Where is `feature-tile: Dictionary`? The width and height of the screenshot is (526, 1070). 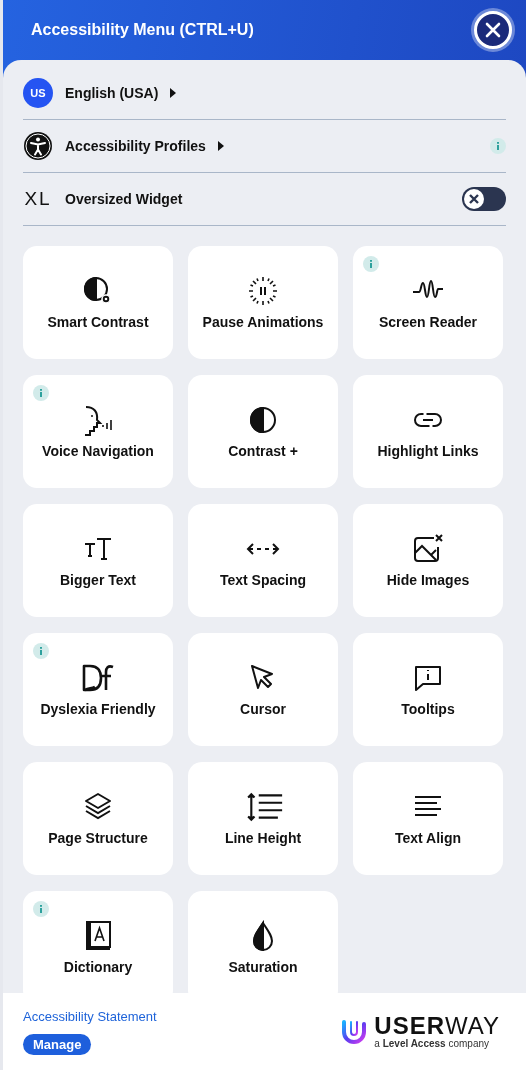 feature-tile: Dictionary is located at coordinates (98, 942).